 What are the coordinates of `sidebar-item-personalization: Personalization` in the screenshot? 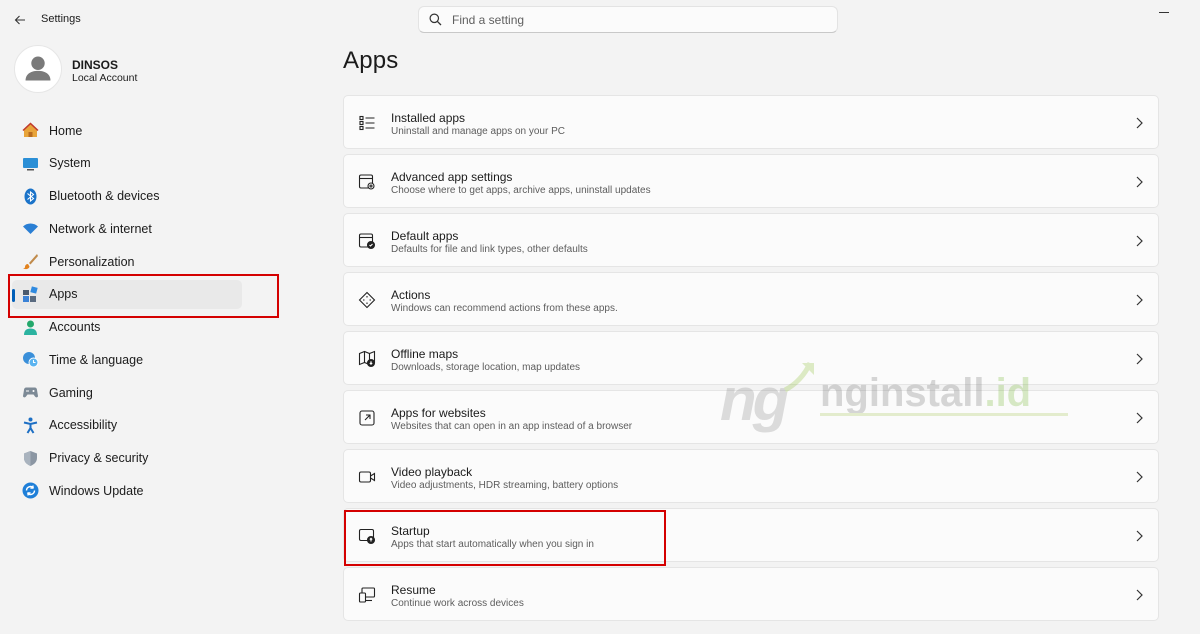 It's located at (127, 261).